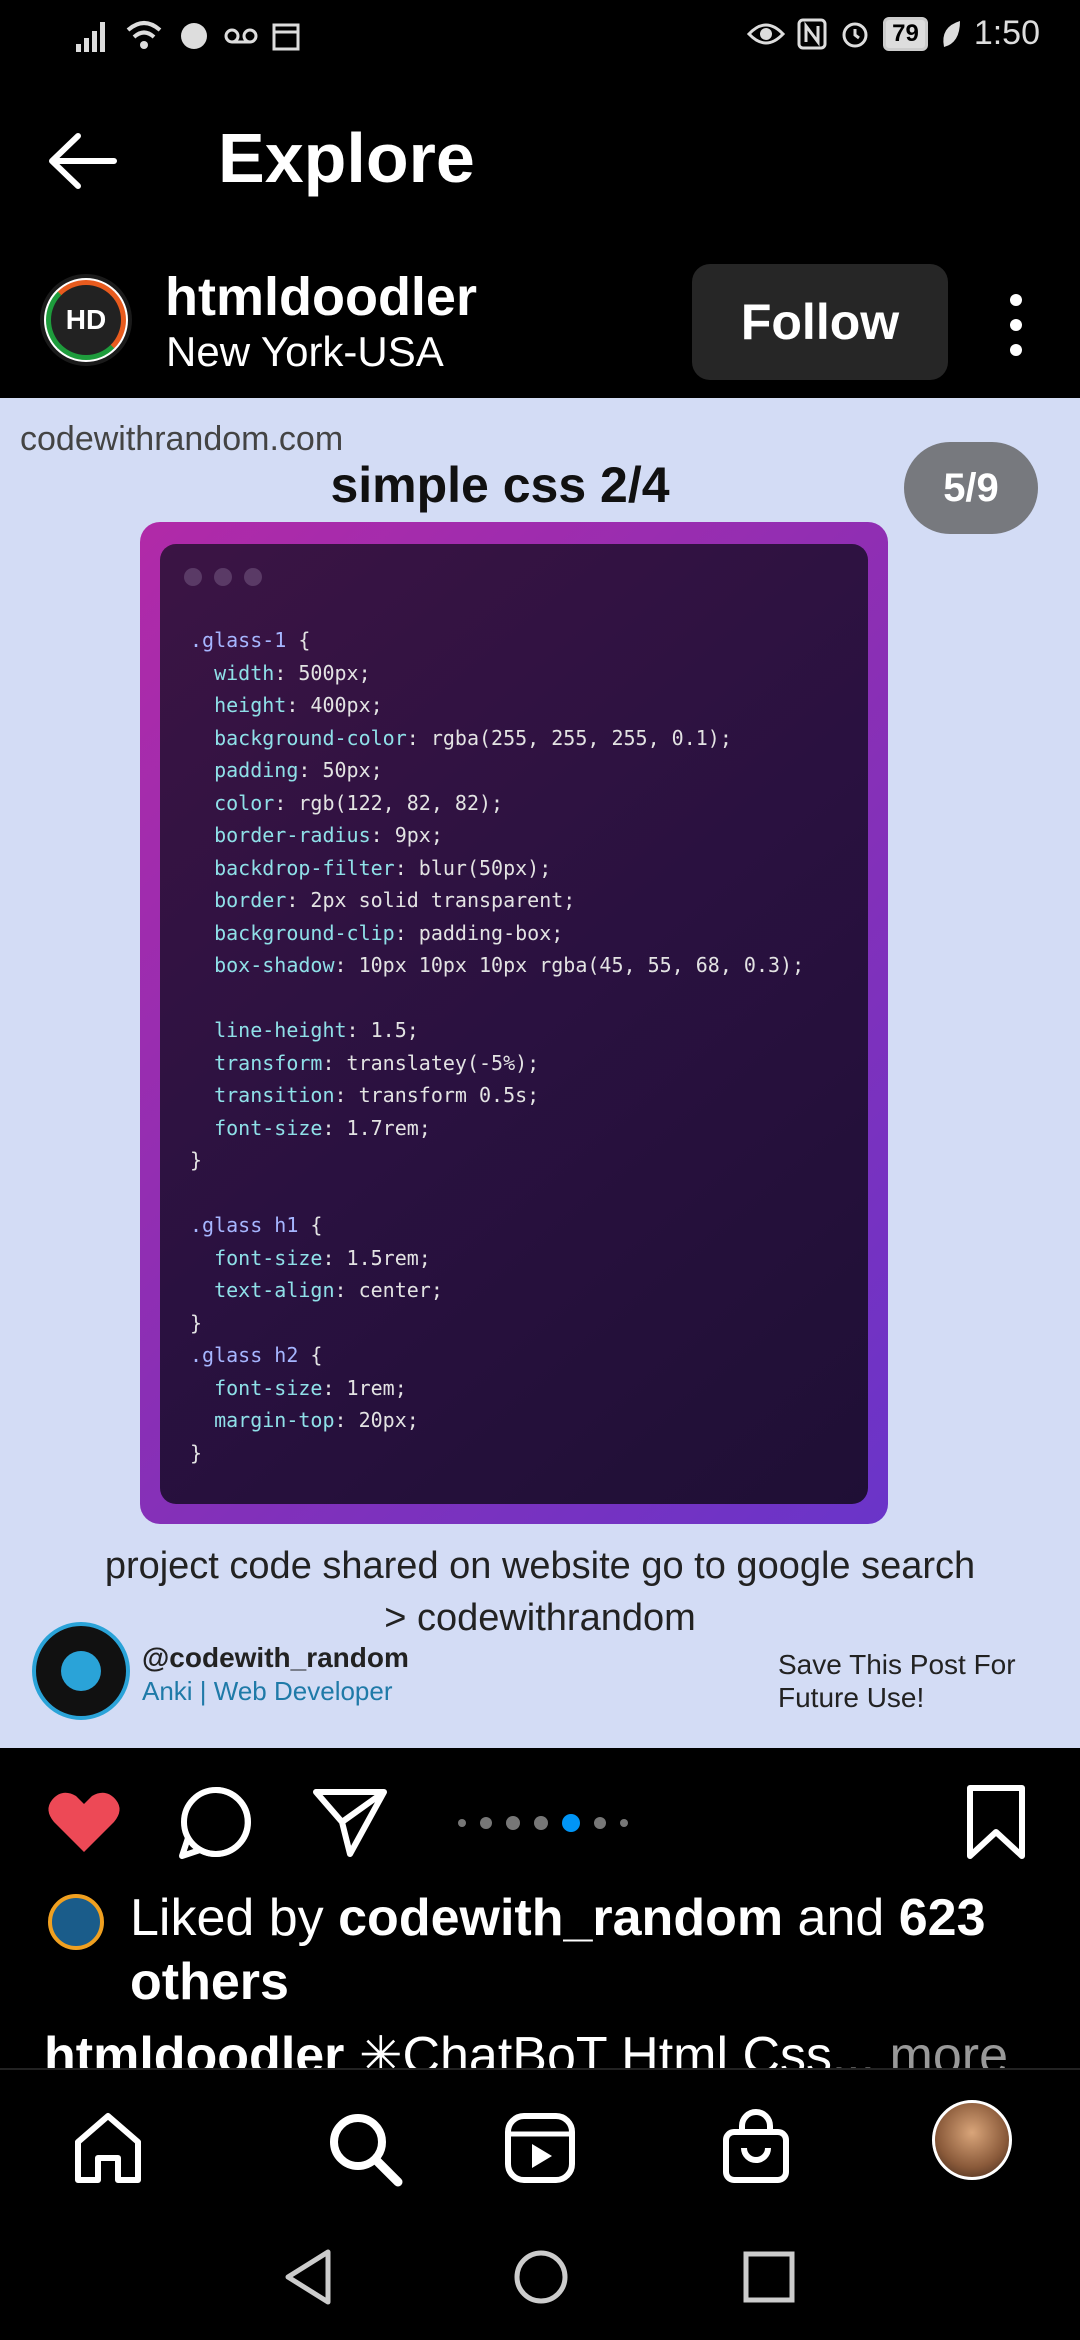 This screenshot has height=2340, width=1080. Describe the element at coordinates (897, 1681) in the screenshot. I see `save-note: Save This Post For Future Use!` at that location.